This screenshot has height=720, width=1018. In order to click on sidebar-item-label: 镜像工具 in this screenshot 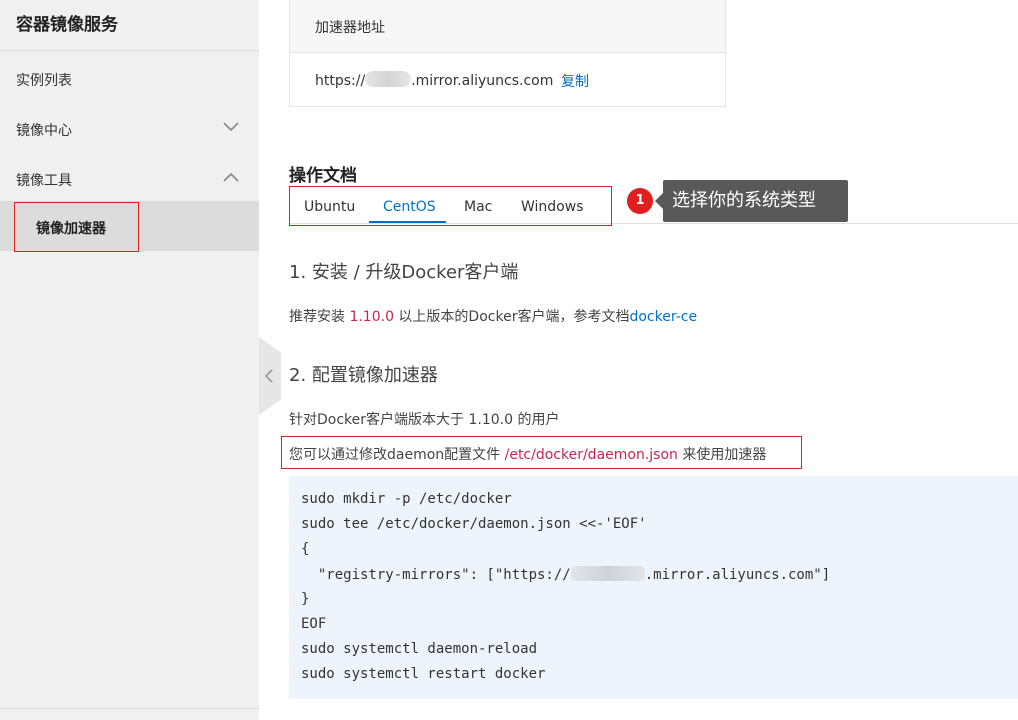, I will do `click(44, 181)`.